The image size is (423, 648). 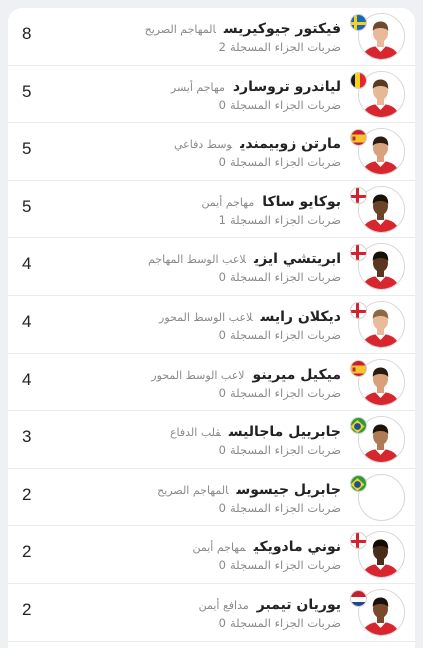 I want to click on player-name: جابريل جيسوس, so click(x=288, y=489).